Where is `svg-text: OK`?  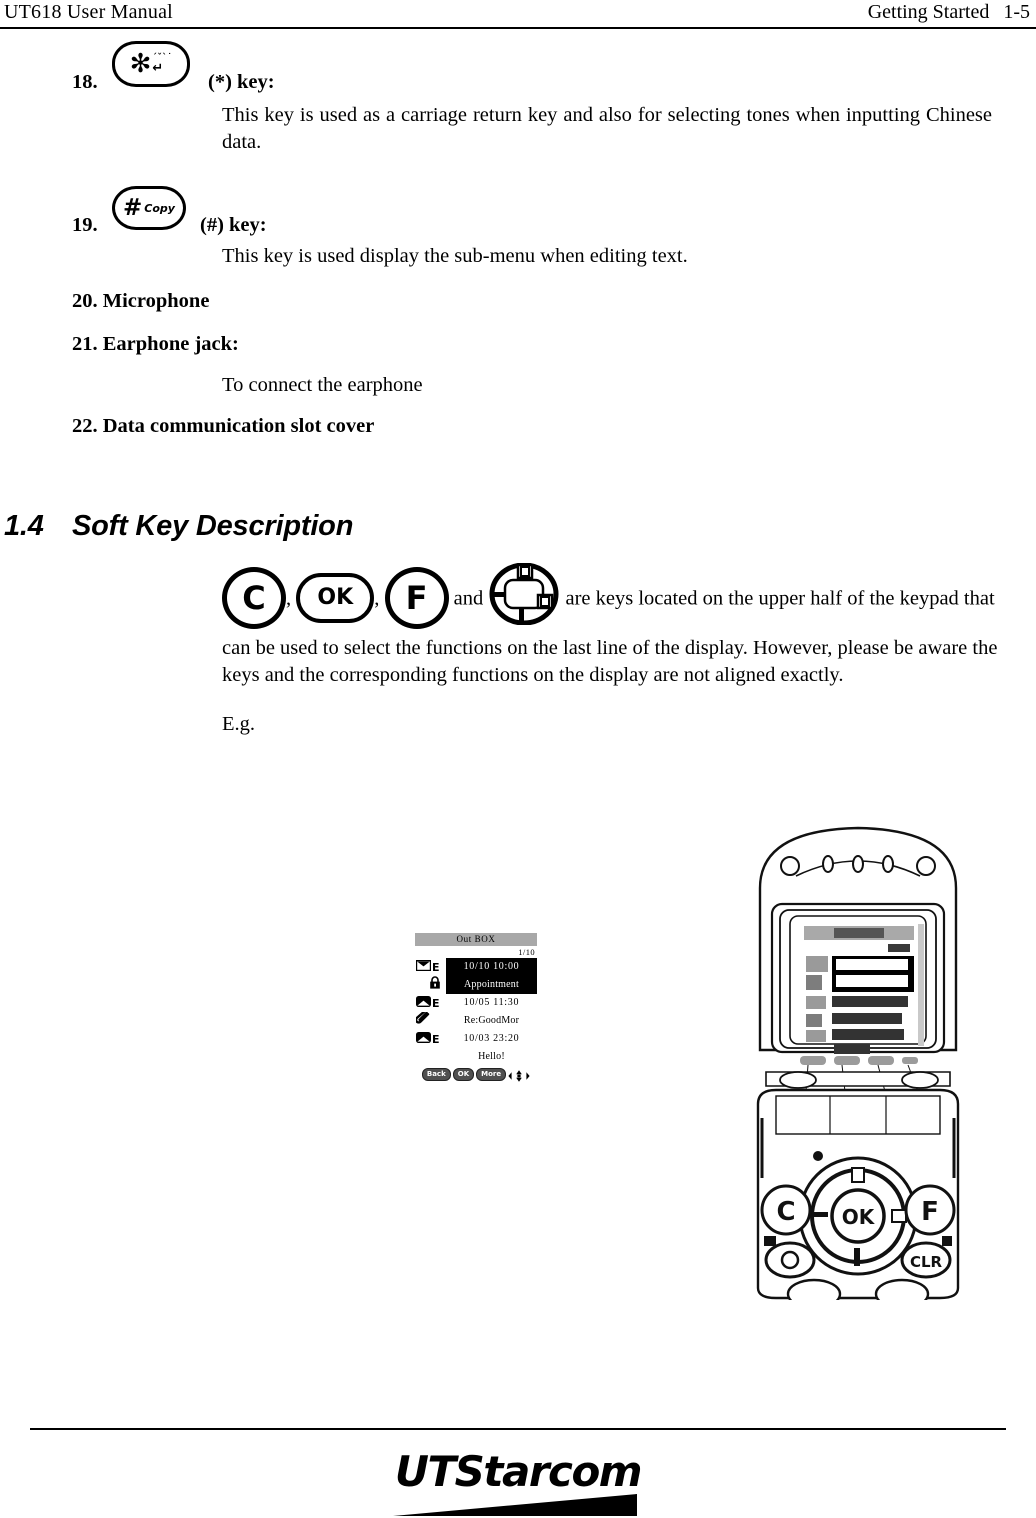
svg-text: OK is located at coordinates (859, 1217).